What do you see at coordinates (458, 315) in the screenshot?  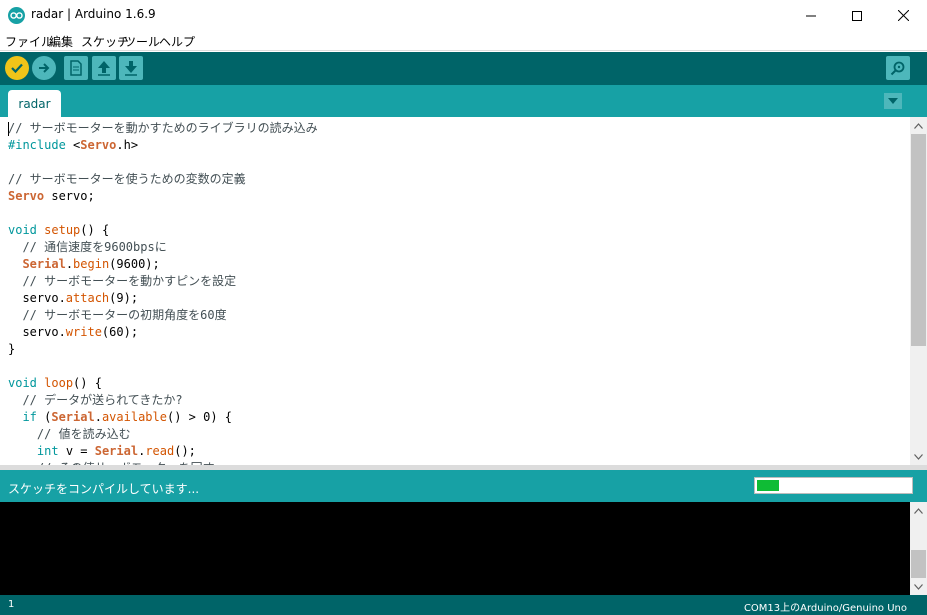 I see `code-line: // サーボモーターの初期角度を60度` at bounding box center [458, 315].